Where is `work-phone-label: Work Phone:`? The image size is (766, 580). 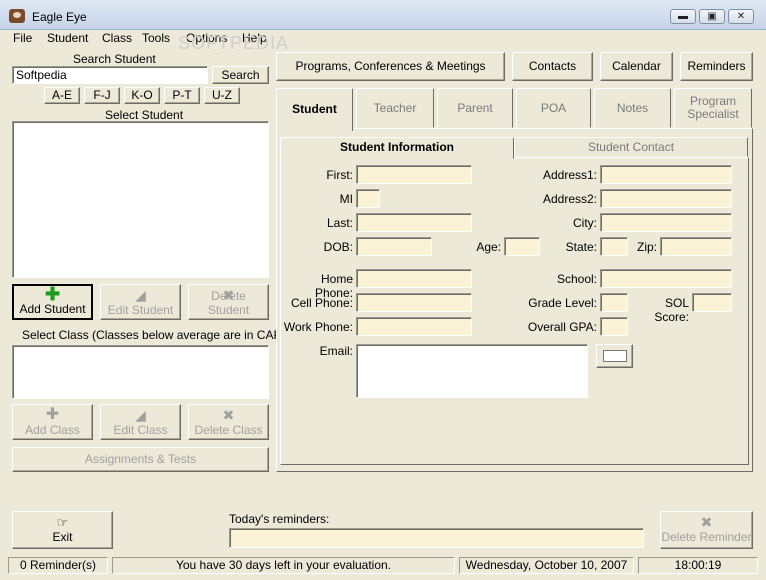
work-phone-label: Work Phone: is located at coordinates (318, 327).